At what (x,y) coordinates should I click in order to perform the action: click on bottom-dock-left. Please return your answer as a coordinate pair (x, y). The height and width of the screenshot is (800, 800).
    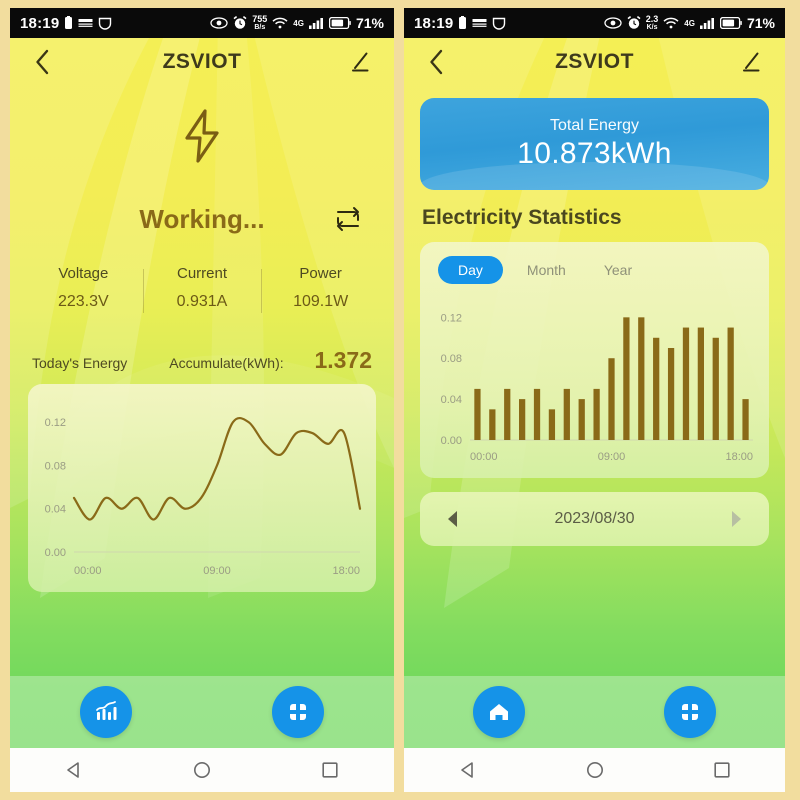
    Looking at the image, I should click on (202, 712).